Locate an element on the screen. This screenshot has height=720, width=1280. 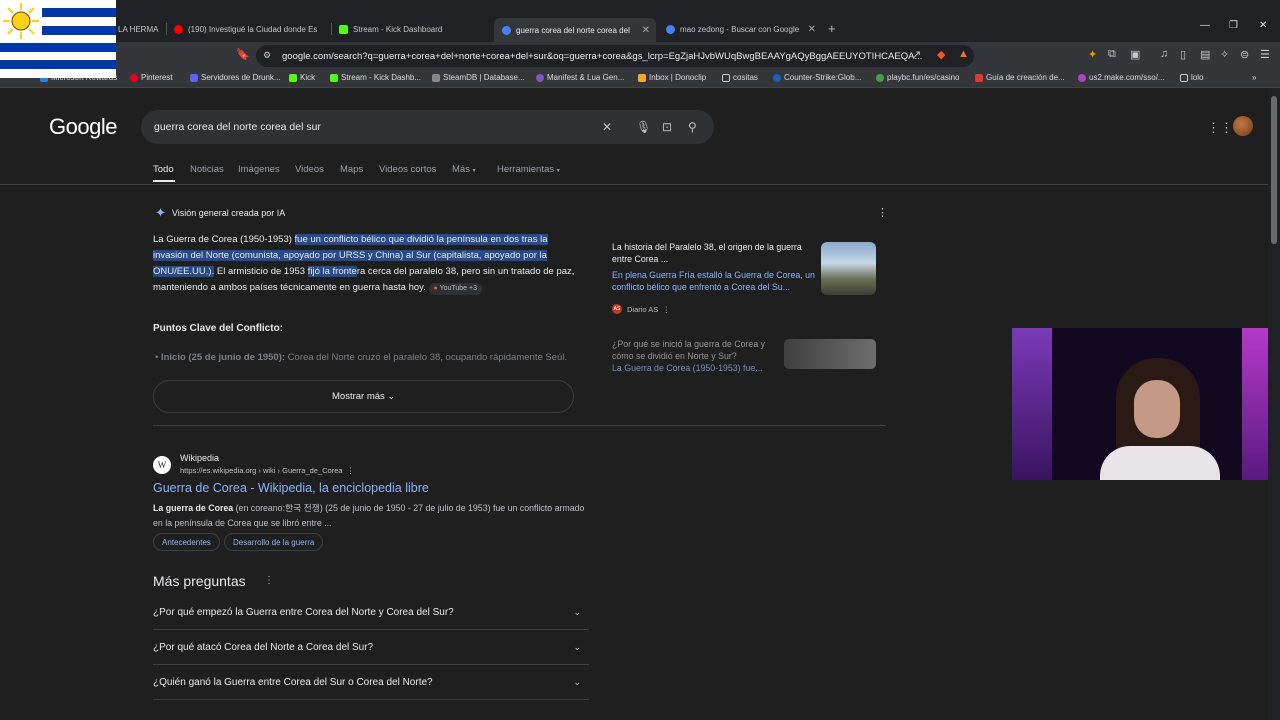
music-icon: ♫ is located at coordinates (1164, 54).